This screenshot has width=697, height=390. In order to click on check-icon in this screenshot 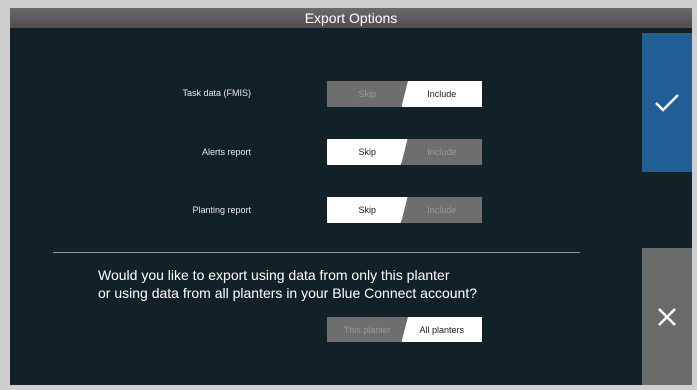, I will do `click(667, 102)`.